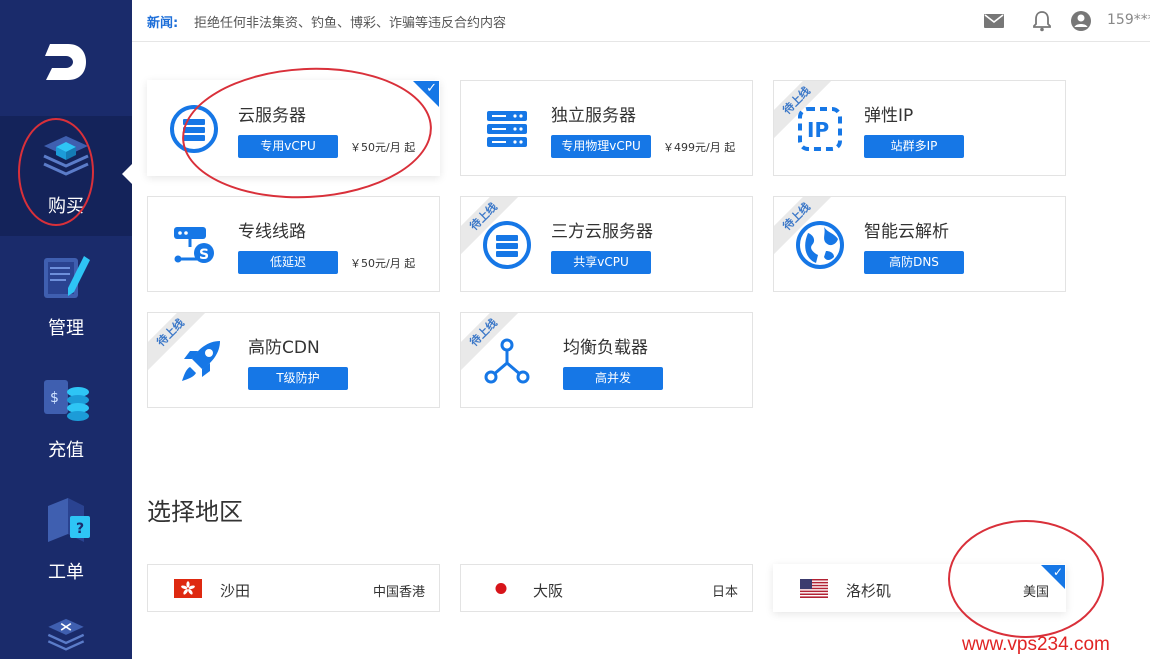  I want to click on region-city: 洛杉矶, so click(869, 591).